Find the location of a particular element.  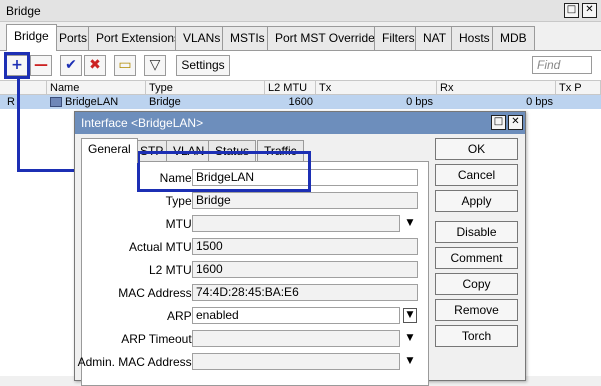

arp-timeout-label: ARP Timeout: is located at coordinates (158, 339).